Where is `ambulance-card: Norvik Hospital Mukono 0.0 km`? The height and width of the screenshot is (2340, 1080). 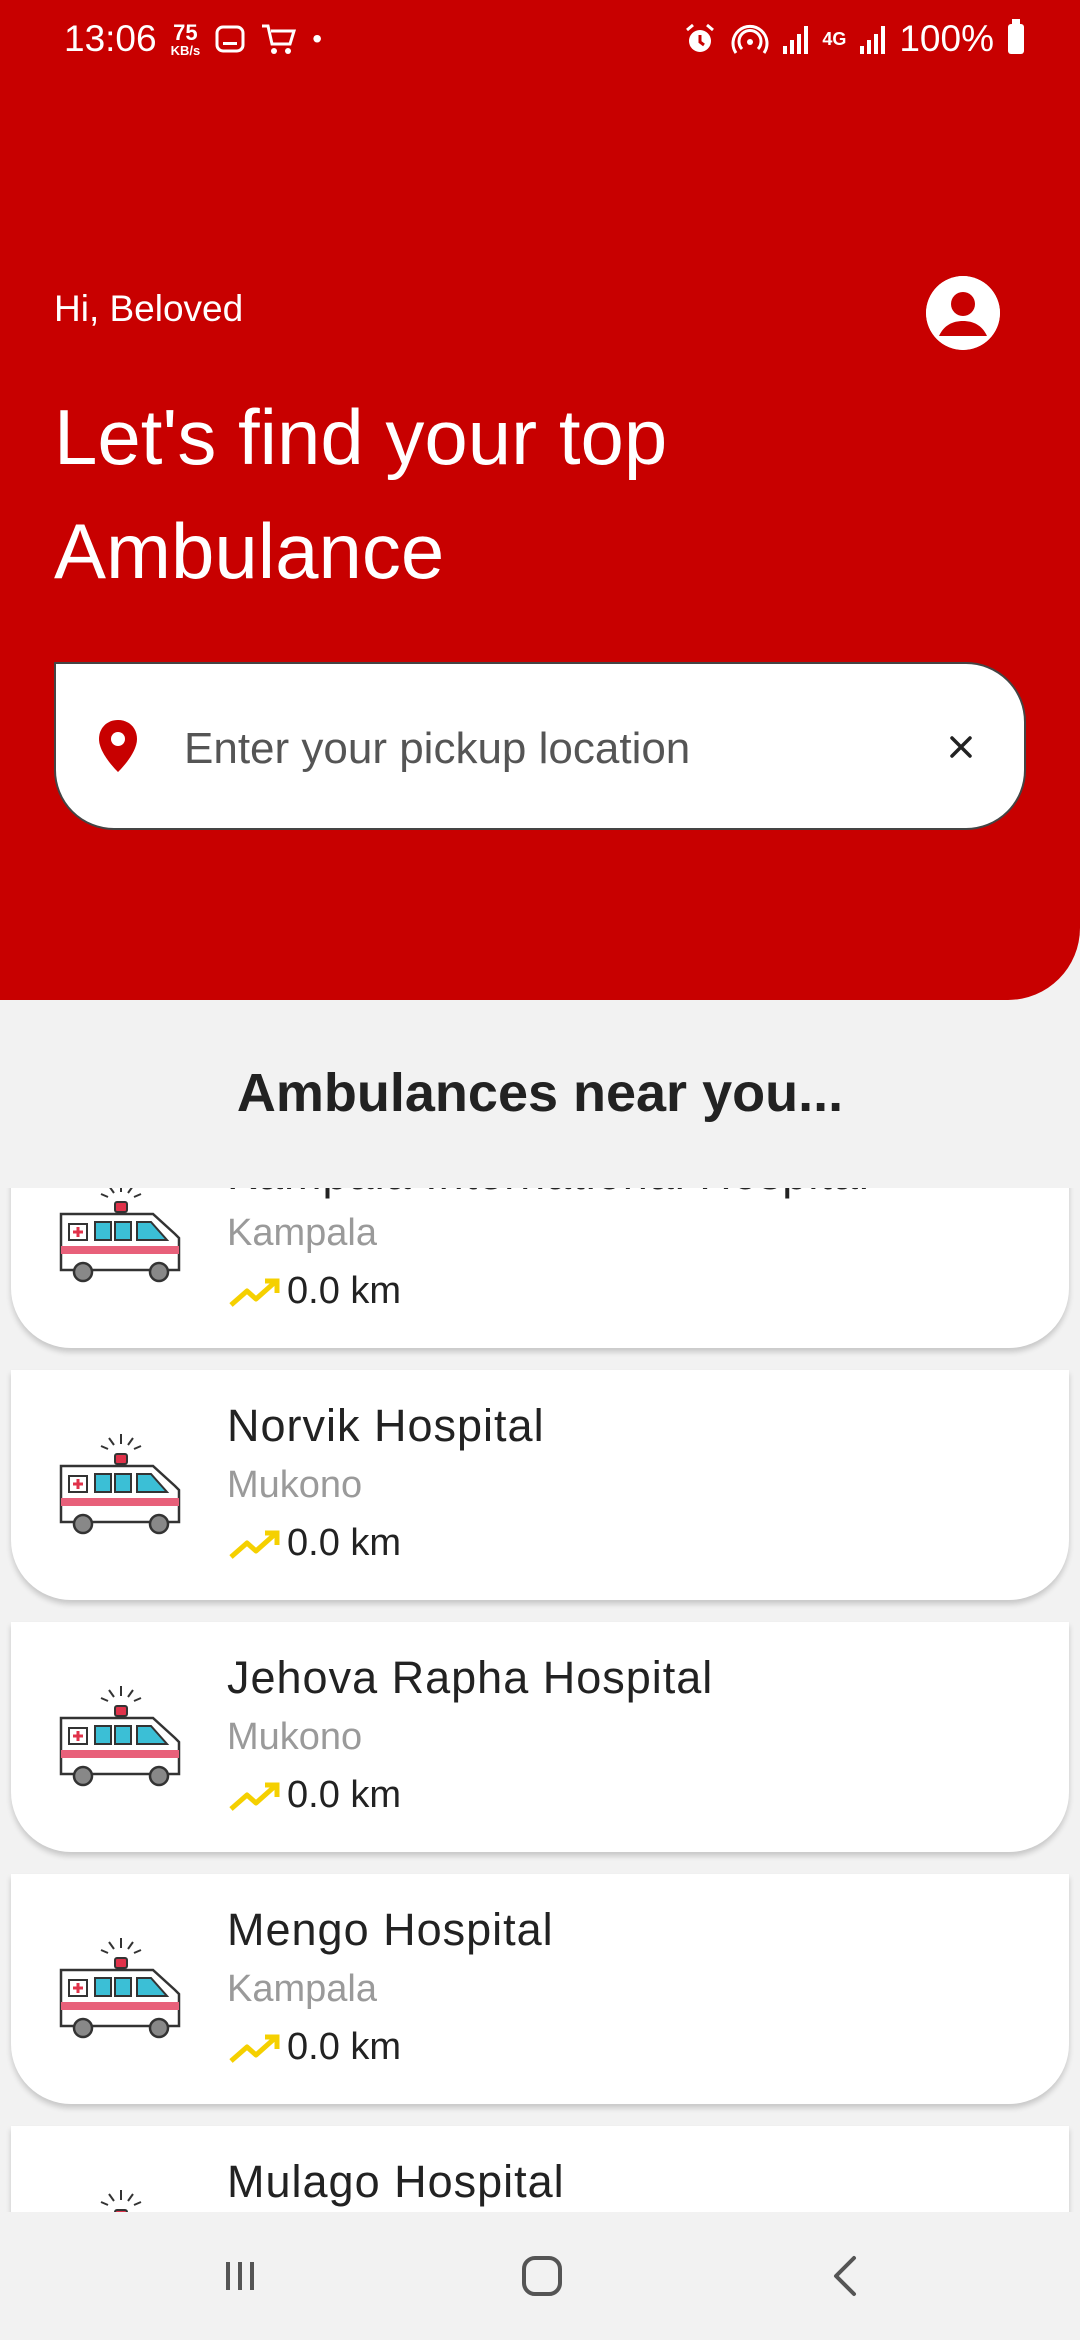
ambulance-card: Norvik Hospital Mukono 0.0 km is located at coordinates (540, 1485).